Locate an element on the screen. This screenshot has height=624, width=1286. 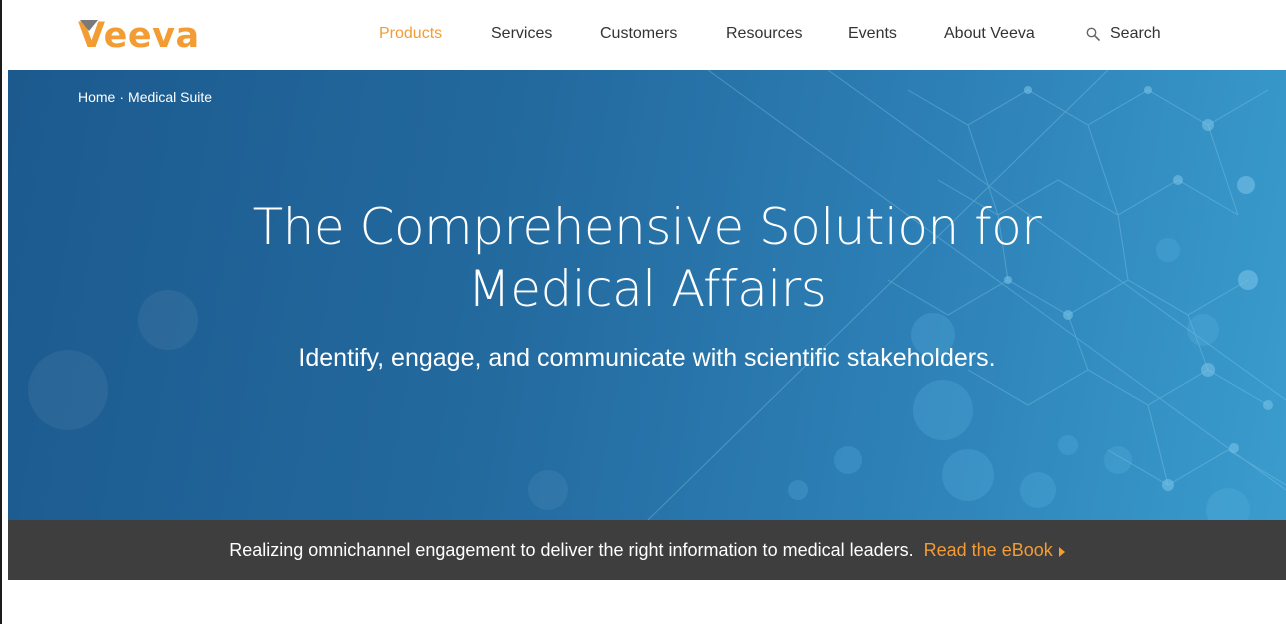
nav-item-resources: Resources is located at coordinates (764, 34).